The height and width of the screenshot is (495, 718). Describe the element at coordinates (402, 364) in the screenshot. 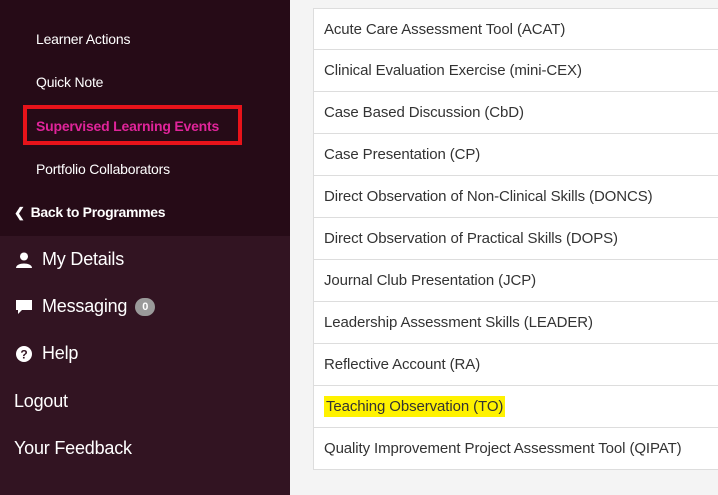

I see `list-item-label: Reflective Account (RA)` at that location.